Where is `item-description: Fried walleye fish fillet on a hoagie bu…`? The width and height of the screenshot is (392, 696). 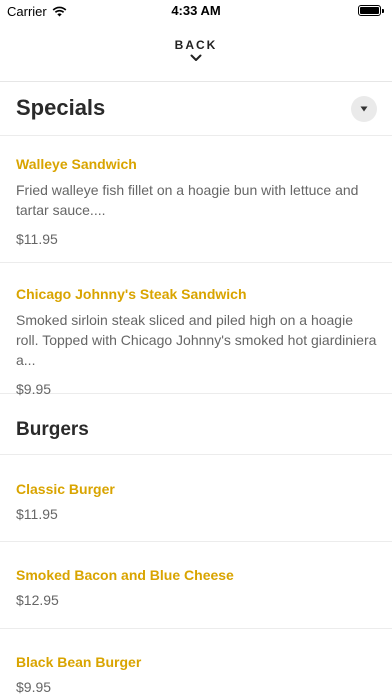
item-description: Fried walleye fish fillet on a hoagie bu… is located at coordinates (187, 200).